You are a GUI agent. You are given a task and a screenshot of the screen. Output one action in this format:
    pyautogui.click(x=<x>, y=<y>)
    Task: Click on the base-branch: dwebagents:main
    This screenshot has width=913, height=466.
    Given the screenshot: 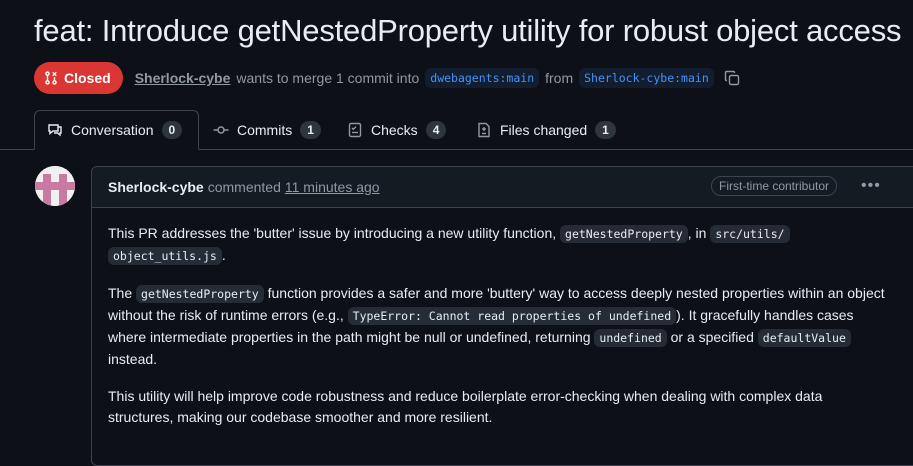 What is the action you would take?
    pyautogui.click(x=482, y=78)
    